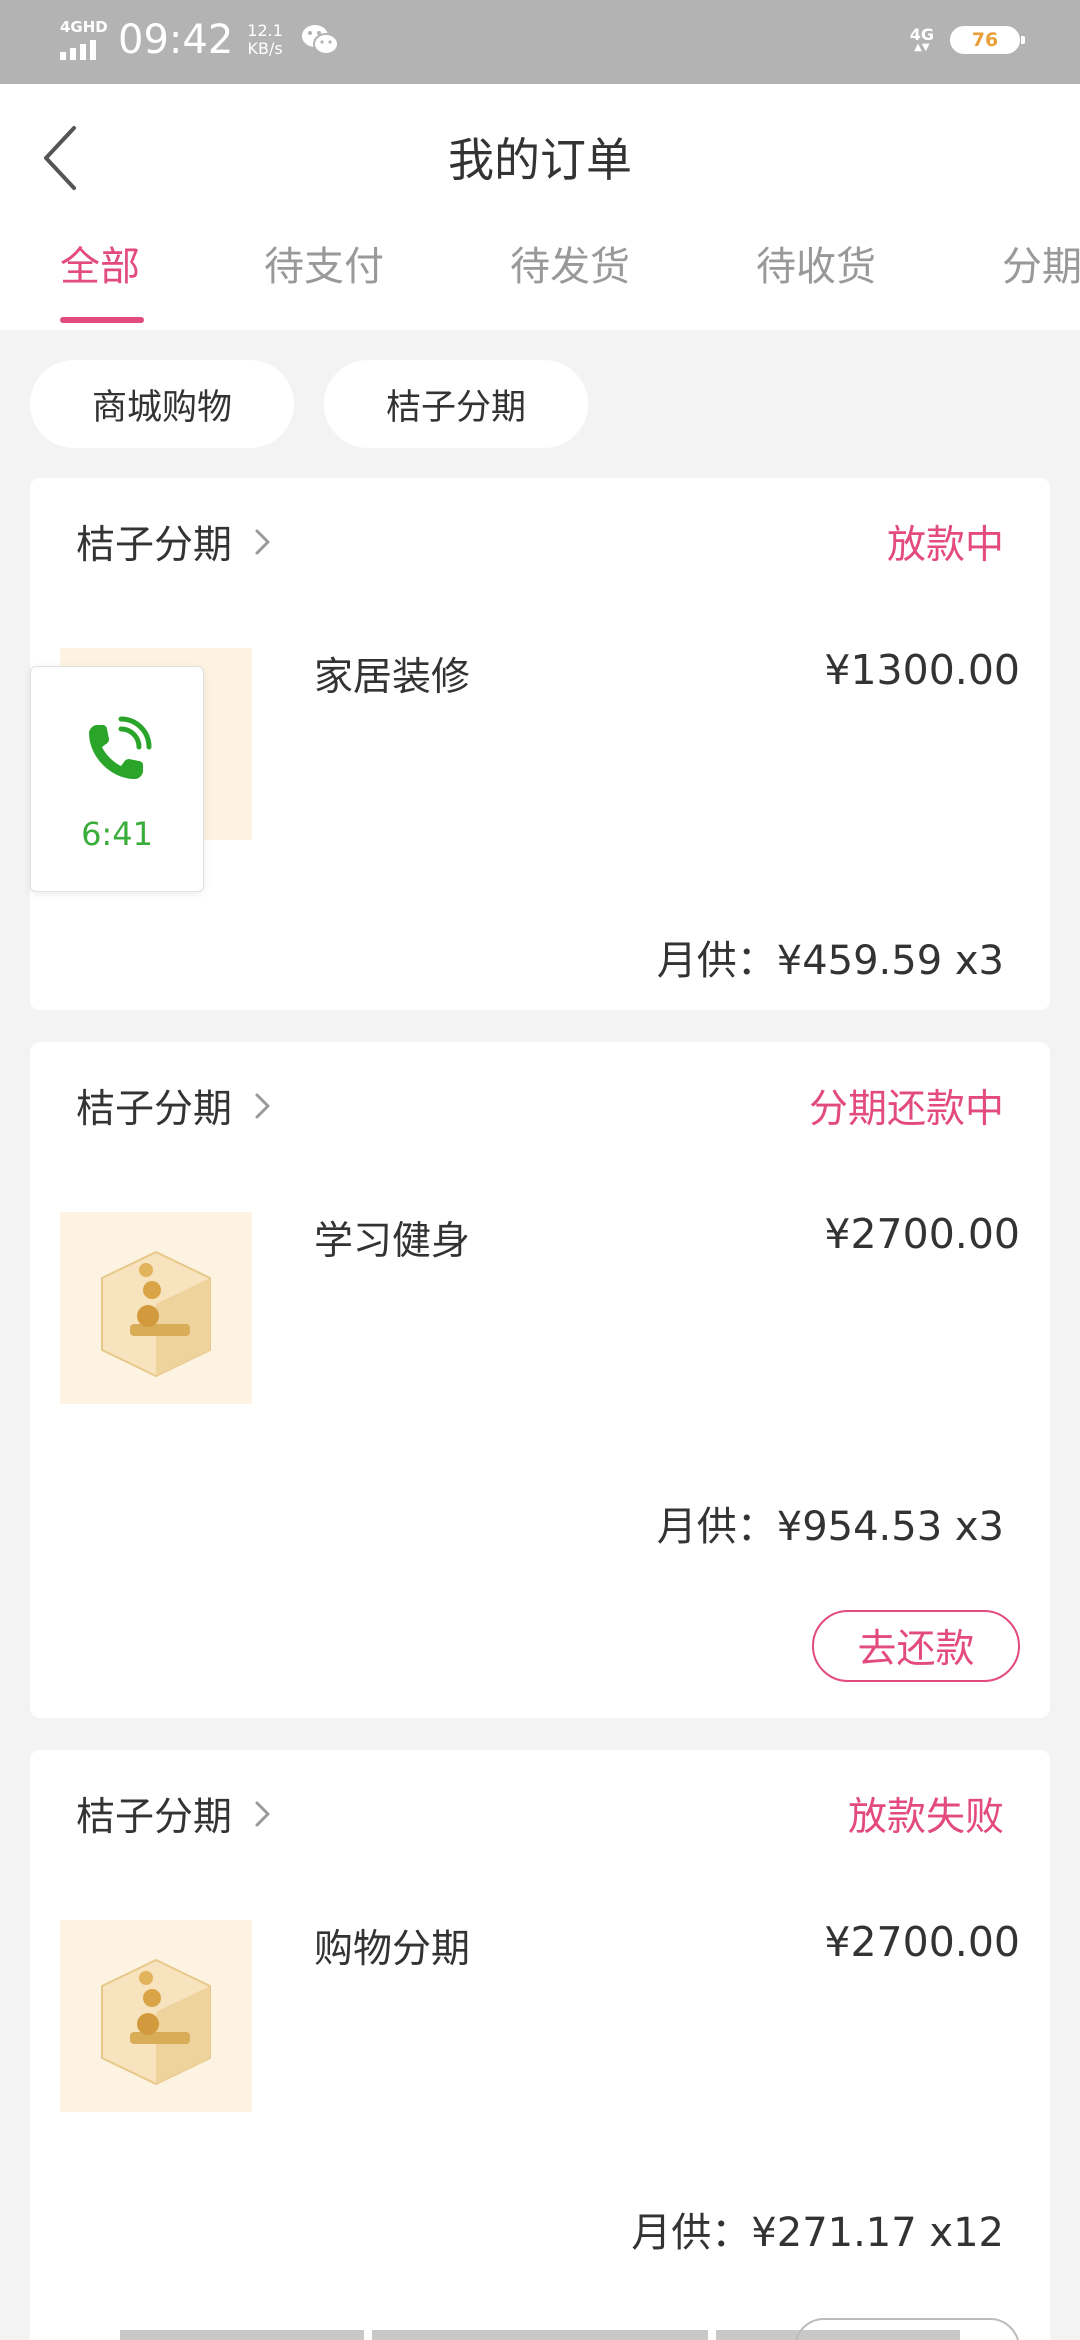 This screenshot has height=2340, width=1080. I want to click on partial-action-button, so click(907, 2329).